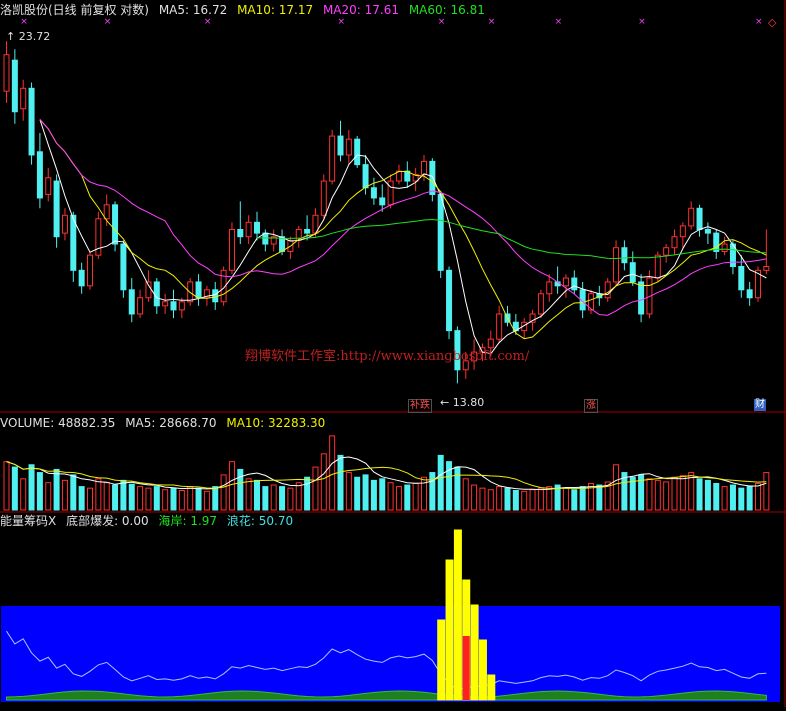 The image size is (786, 711). What do you see at coordinates (390, 654) in the screenshot?
I see `indicator-background` at bounding box center [390, 654].